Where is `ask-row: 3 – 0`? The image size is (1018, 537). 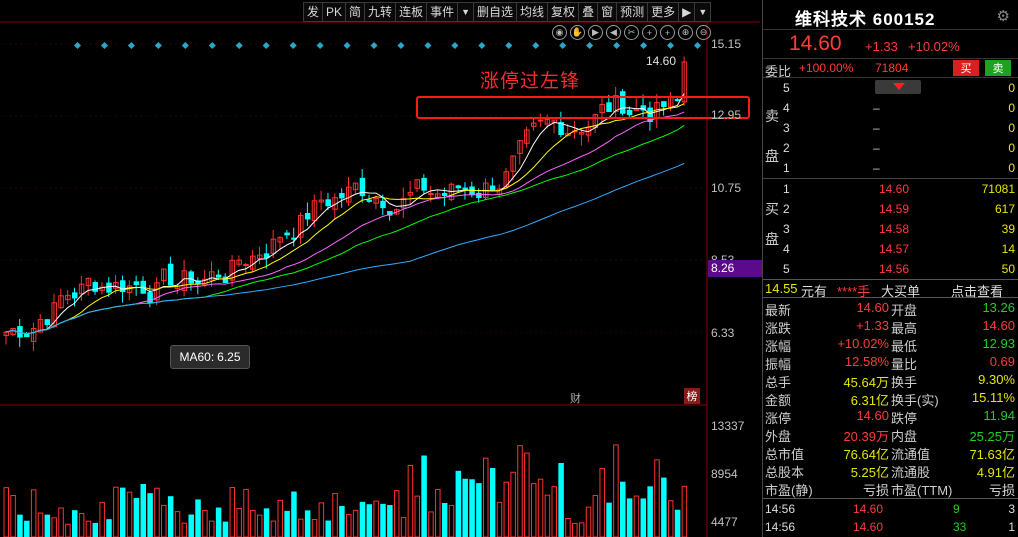
ask-row: 3 – 0 is located at coordinates (900, 128).